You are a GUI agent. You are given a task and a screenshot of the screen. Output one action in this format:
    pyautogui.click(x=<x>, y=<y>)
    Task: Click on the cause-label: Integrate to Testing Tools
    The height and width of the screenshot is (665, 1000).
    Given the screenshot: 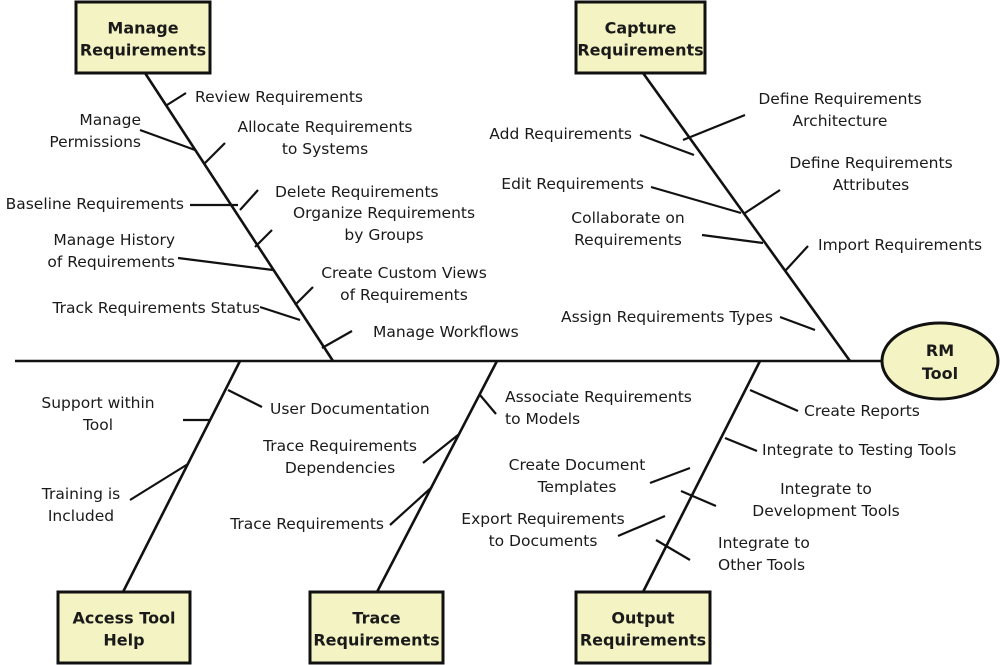 What is the action you would take?
    pyautogui.click(x=859, y=450)
    